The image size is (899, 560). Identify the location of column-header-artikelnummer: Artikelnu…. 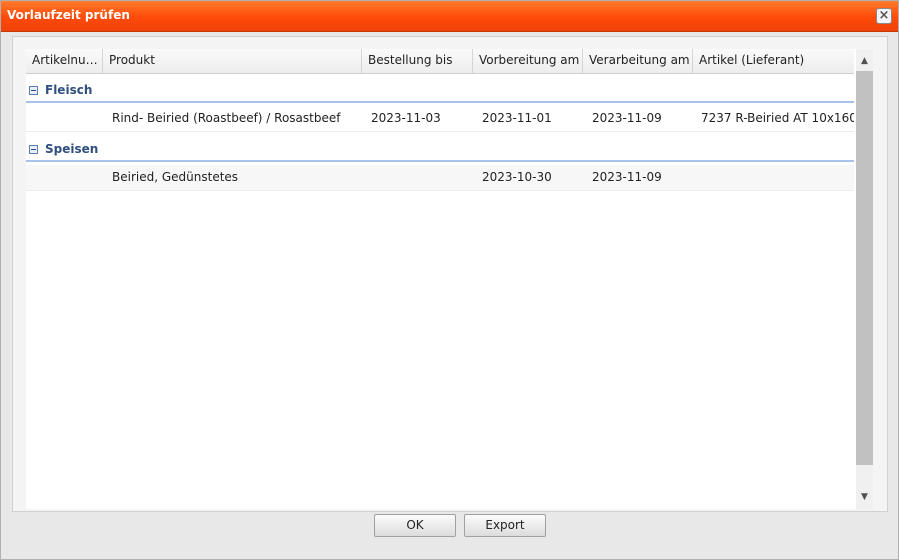
(64, 61).